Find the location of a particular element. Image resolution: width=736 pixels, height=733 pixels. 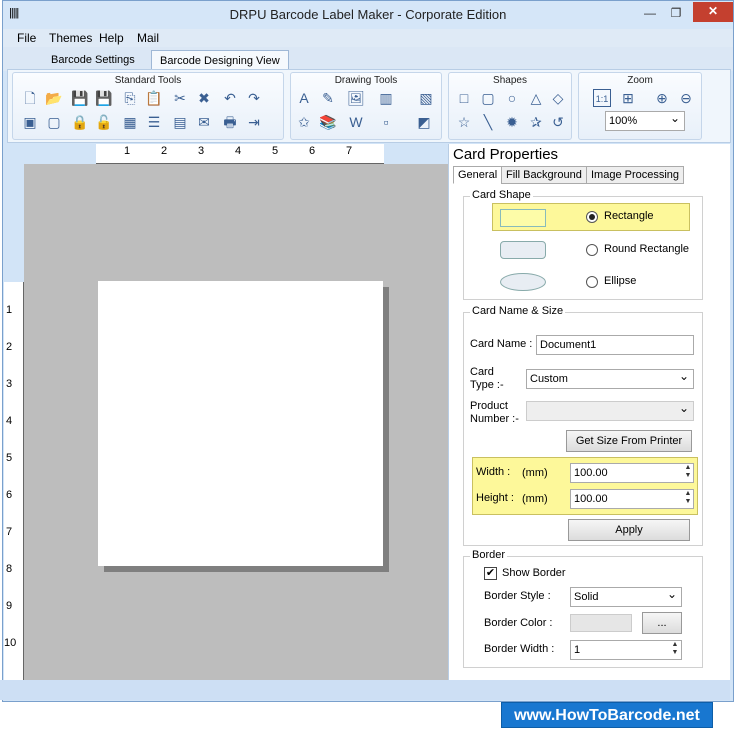

round-rectangle-radio is located at coordinates (592, 250).